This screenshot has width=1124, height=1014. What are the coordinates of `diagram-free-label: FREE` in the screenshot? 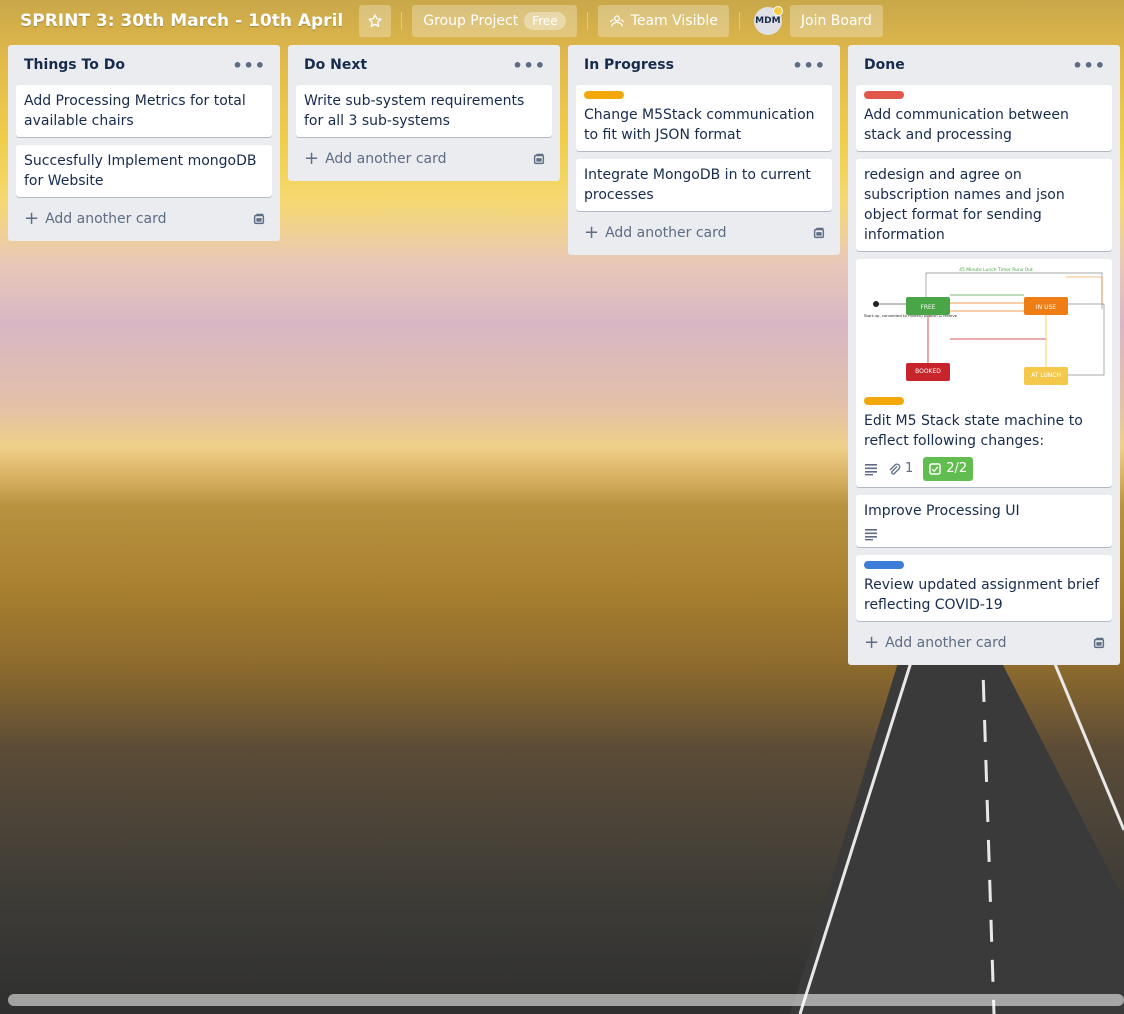 It's located at (927, 307).